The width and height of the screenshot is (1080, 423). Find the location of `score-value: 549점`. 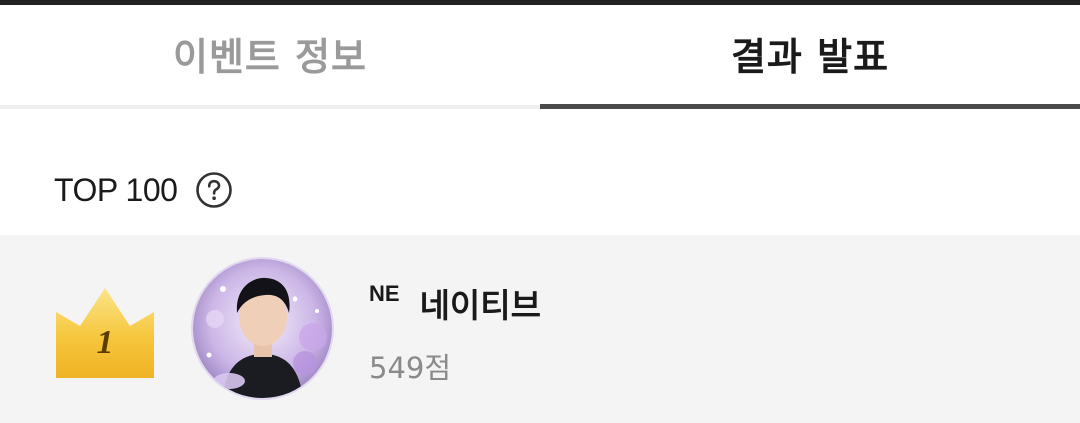

score-value: 549점 is located at coordinates (410, 368).